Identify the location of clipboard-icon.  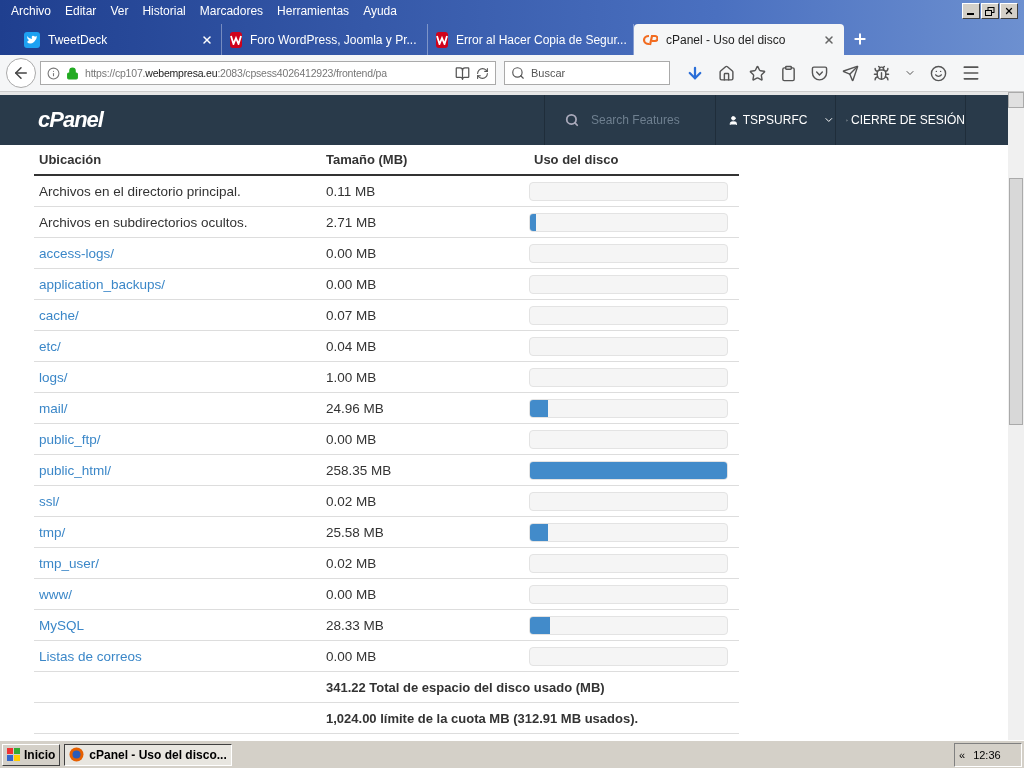
(788, 73).